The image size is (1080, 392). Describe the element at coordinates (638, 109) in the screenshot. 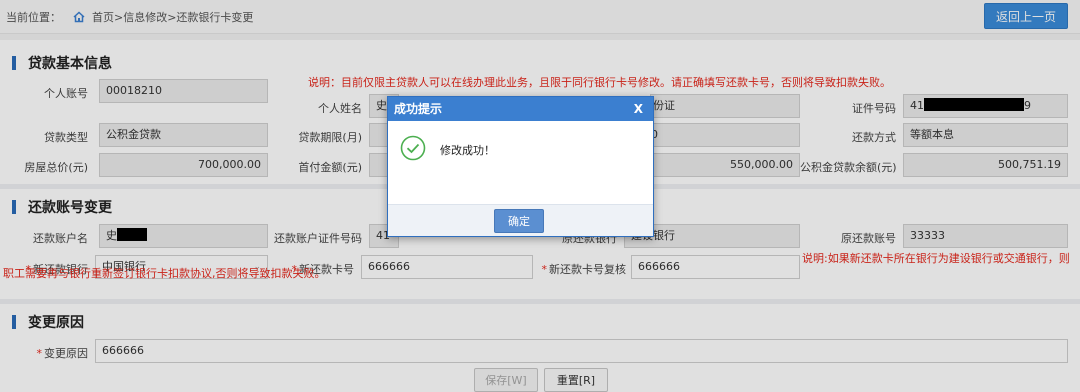

I see `close-icon: X` at that location.